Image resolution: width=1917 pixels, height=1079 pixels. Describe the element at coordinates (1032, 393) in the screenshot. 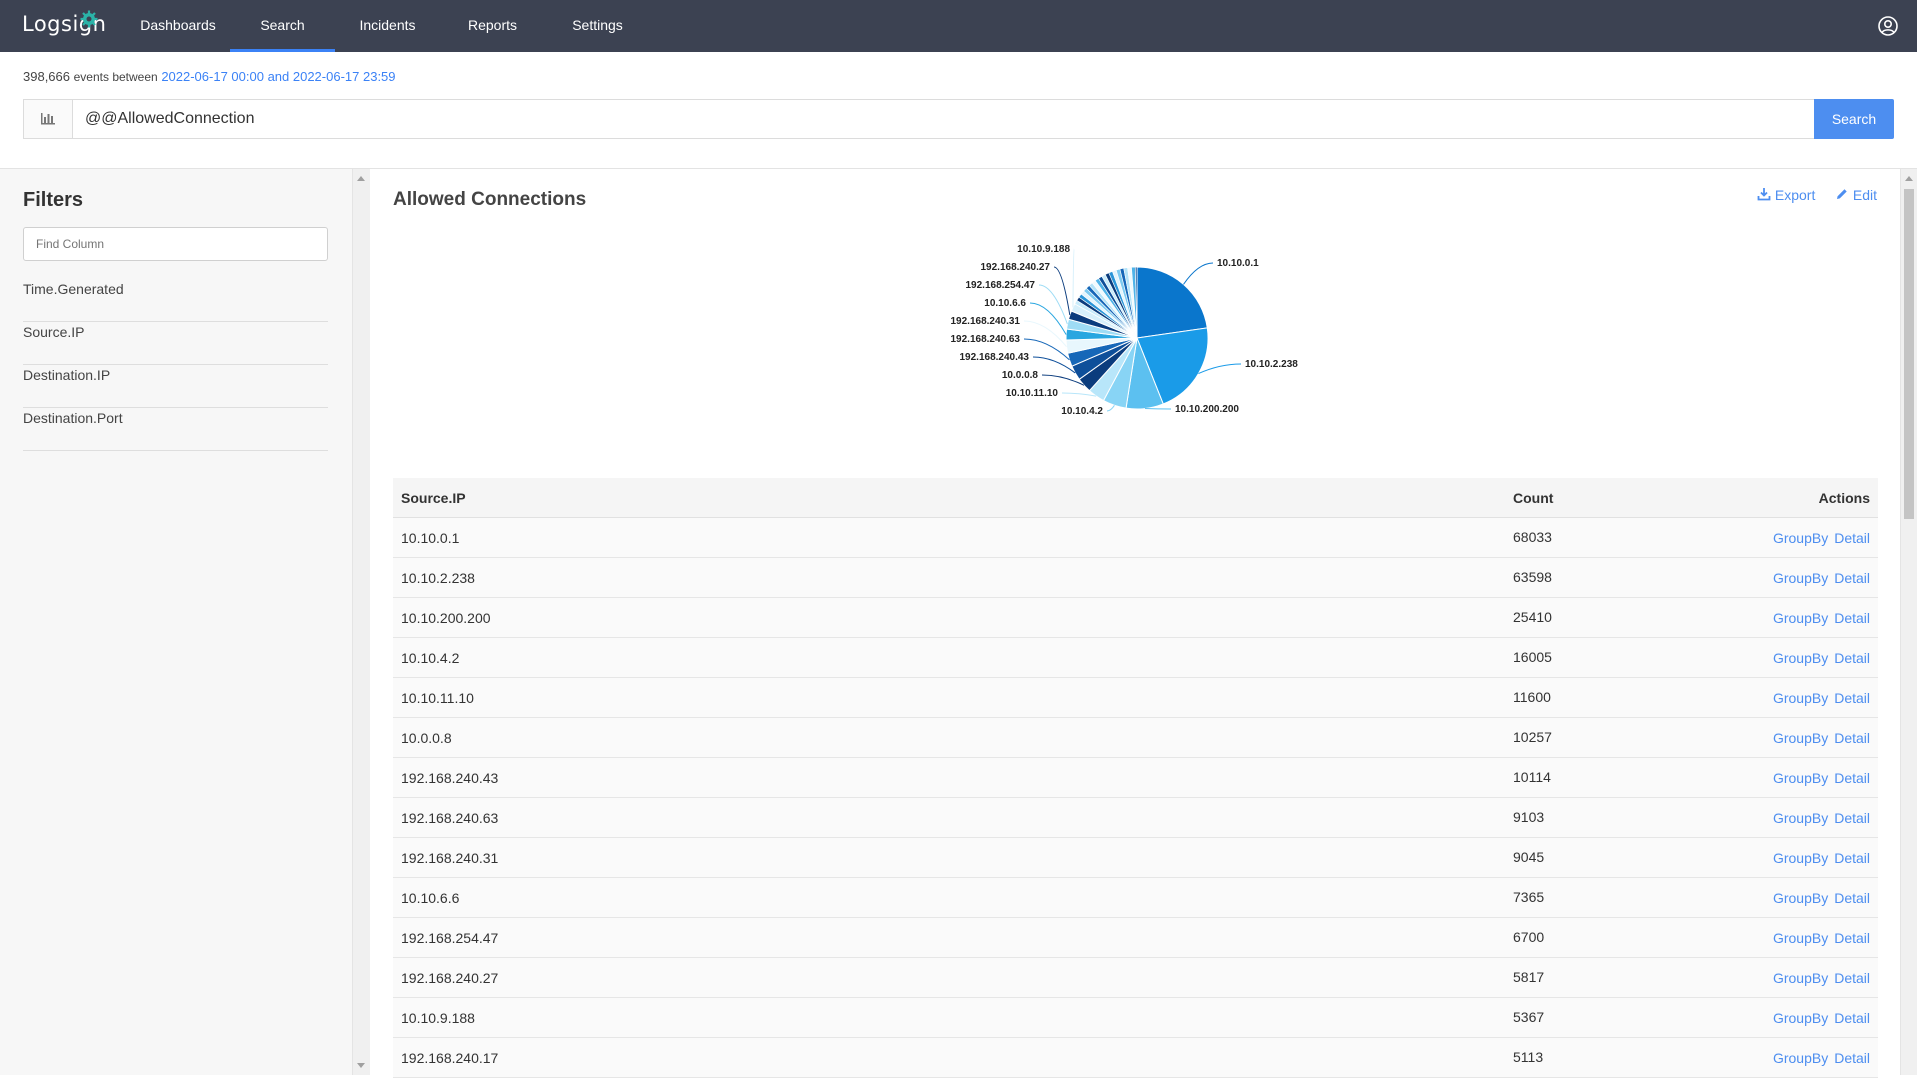

I see `pie-label: 10.10.11.10` at that location.